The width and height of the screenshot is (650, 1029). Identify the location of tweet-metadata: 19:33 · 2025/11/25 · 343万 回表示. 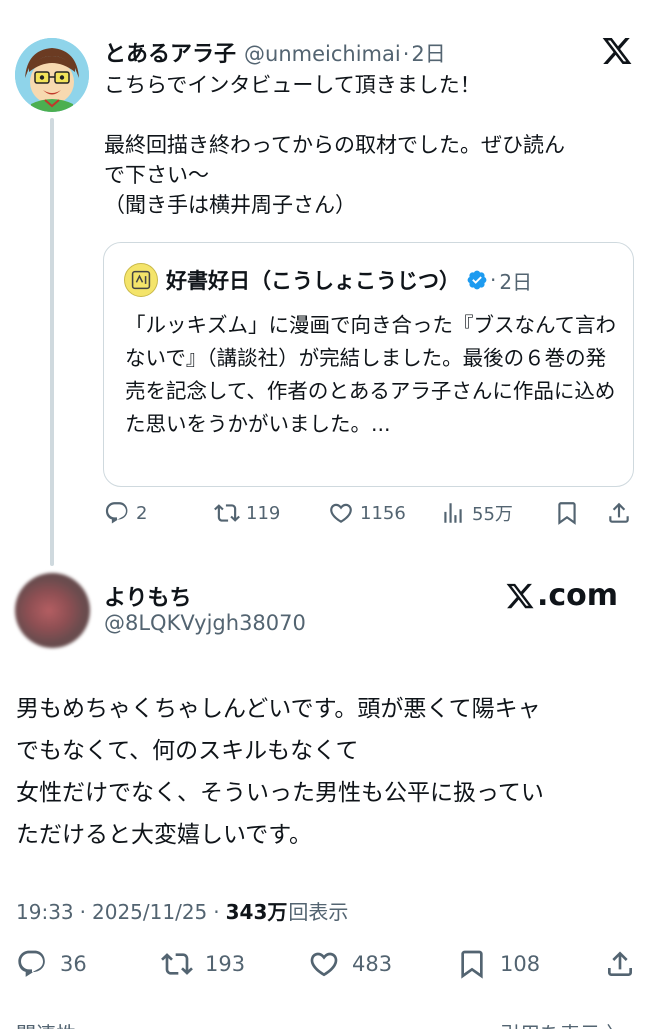
(182, 910).